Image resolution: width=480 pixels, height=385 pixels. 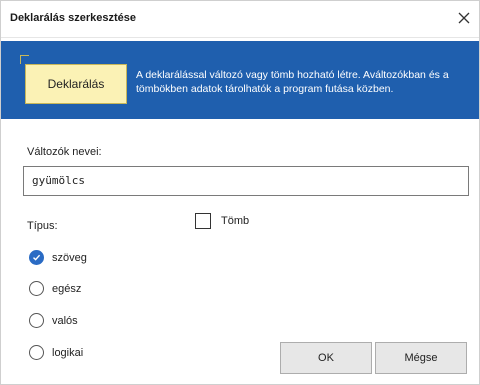 What do you see at coordinates (235, 221) in the screenshot?
I see `array-checkbox-label: Tömb` at bounding box center [235, 221].